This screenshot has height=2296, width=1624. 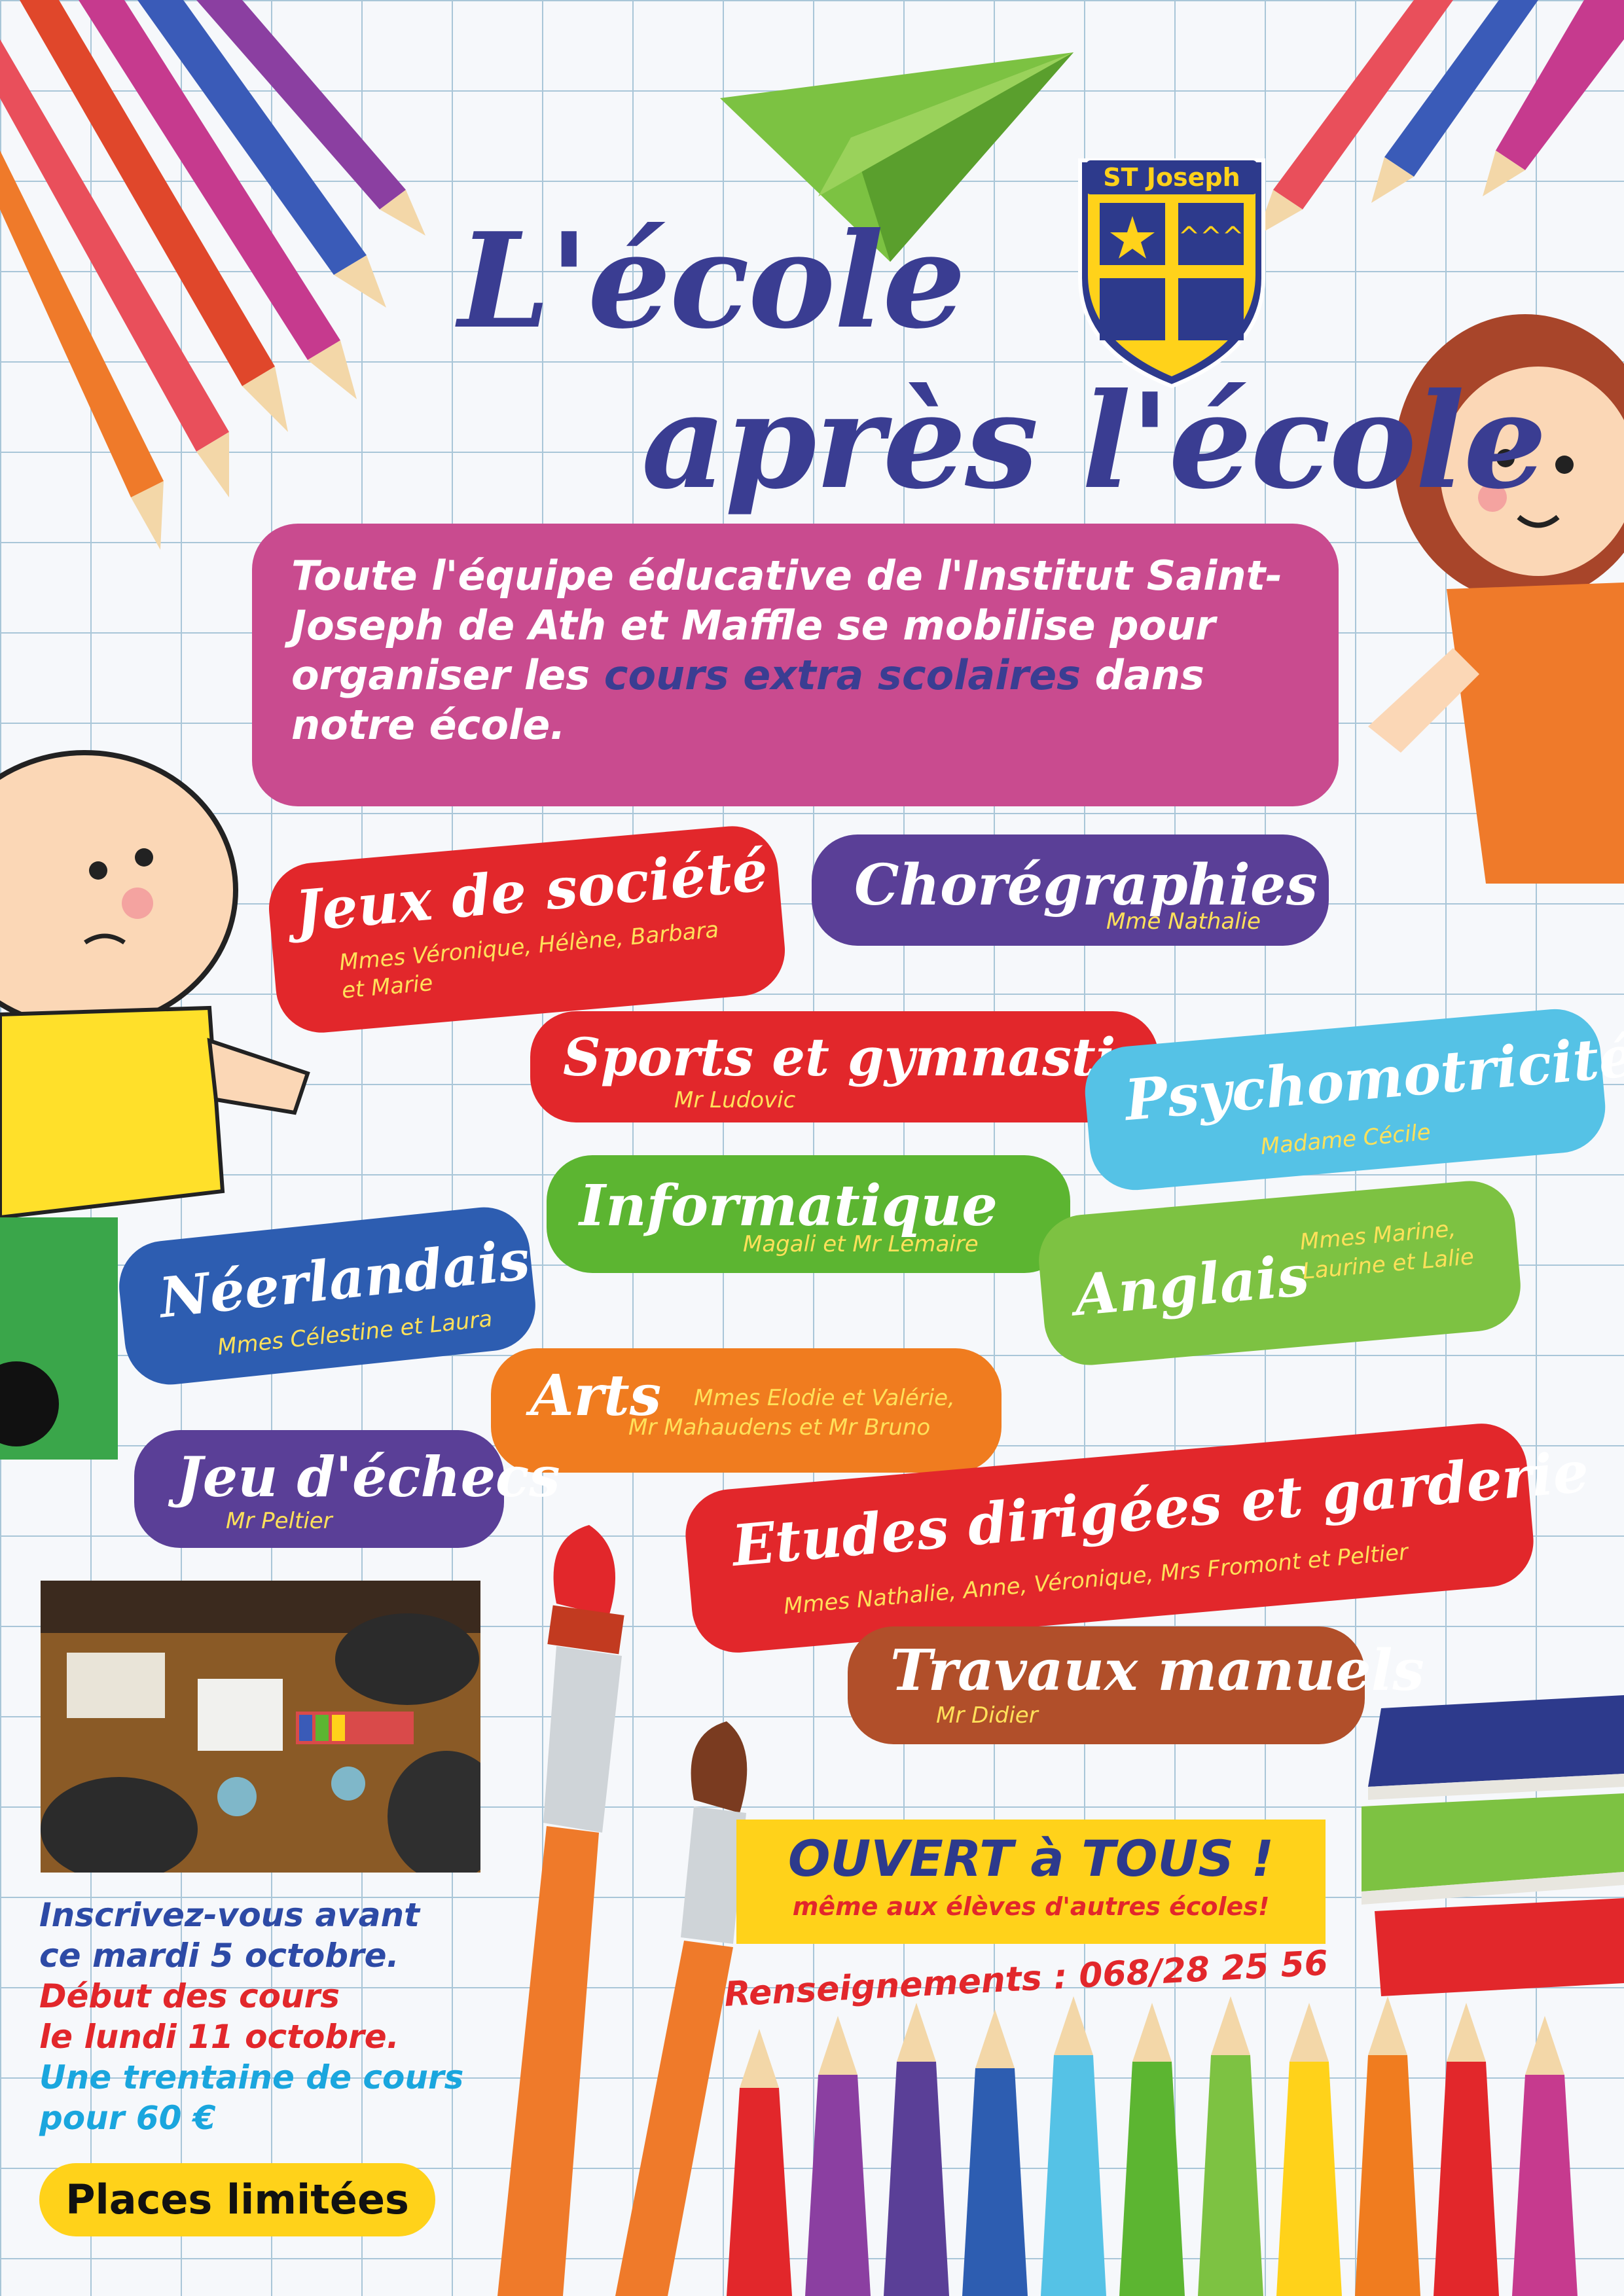 I want to click on activity-jeu-d-echecs: Jeu d'échecs Mr Peltier, so click(x=347, y=1489).